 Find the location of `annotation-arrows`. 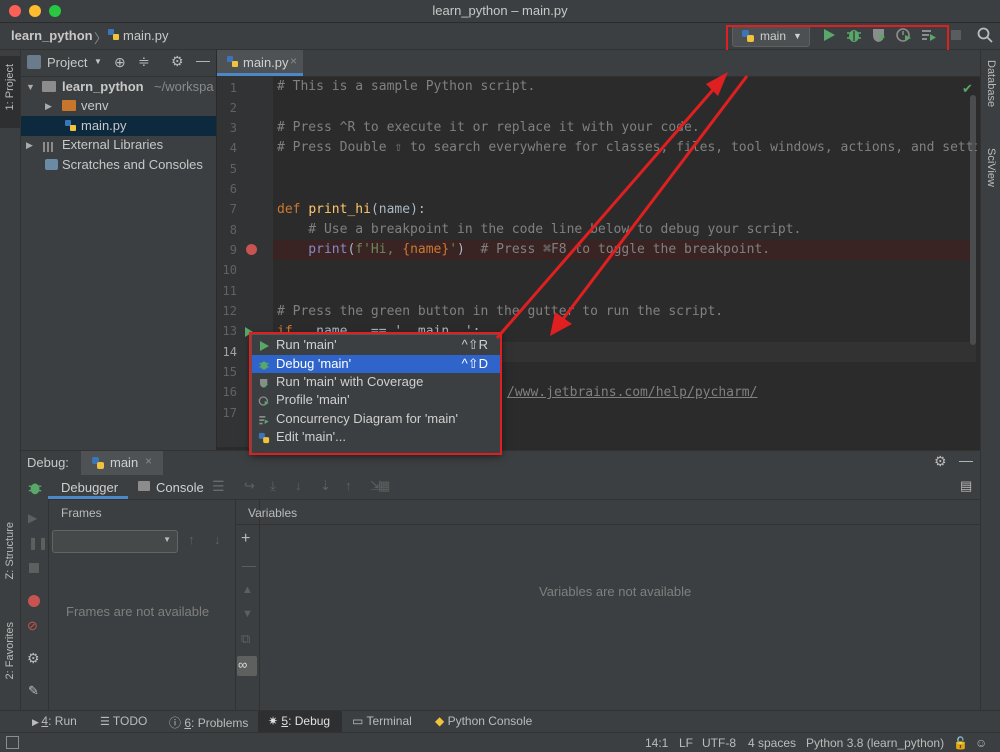

annotation-arrows is located at coordinates (622, 205).